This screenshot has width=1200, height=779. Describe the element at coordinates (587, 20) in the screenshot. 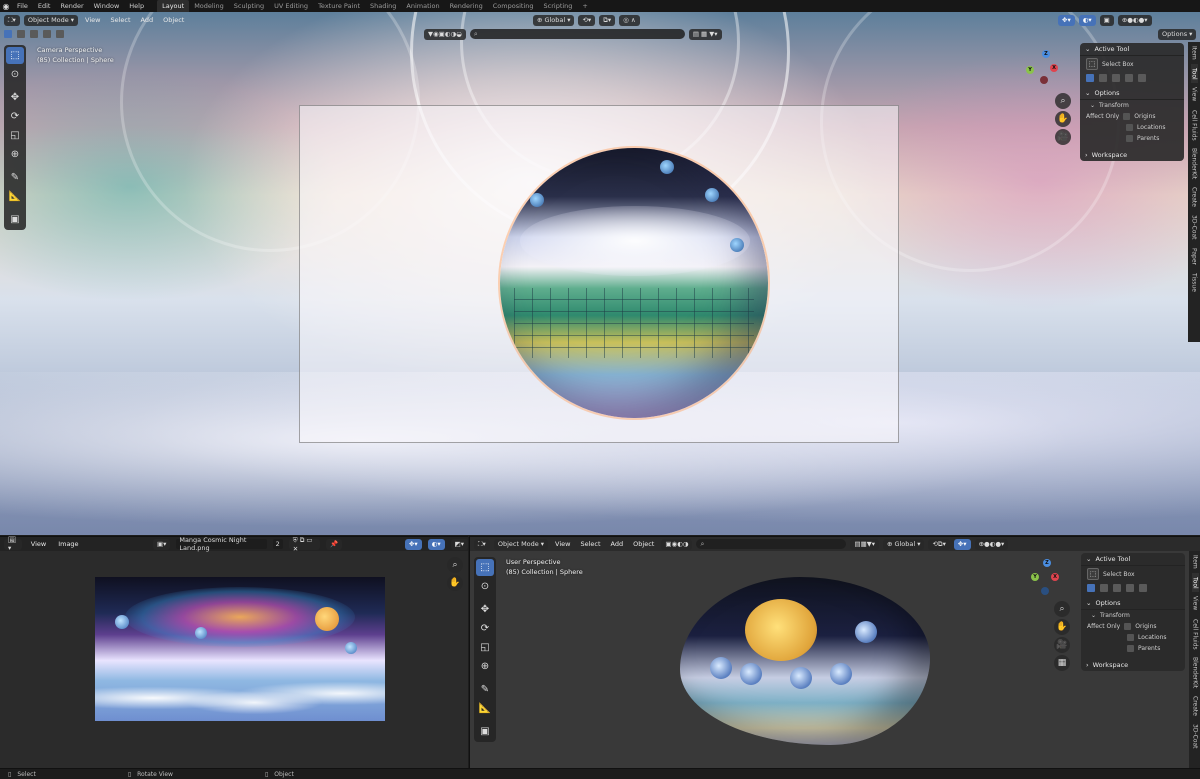

I see `pivot-icon: ⟲▾` at that location.